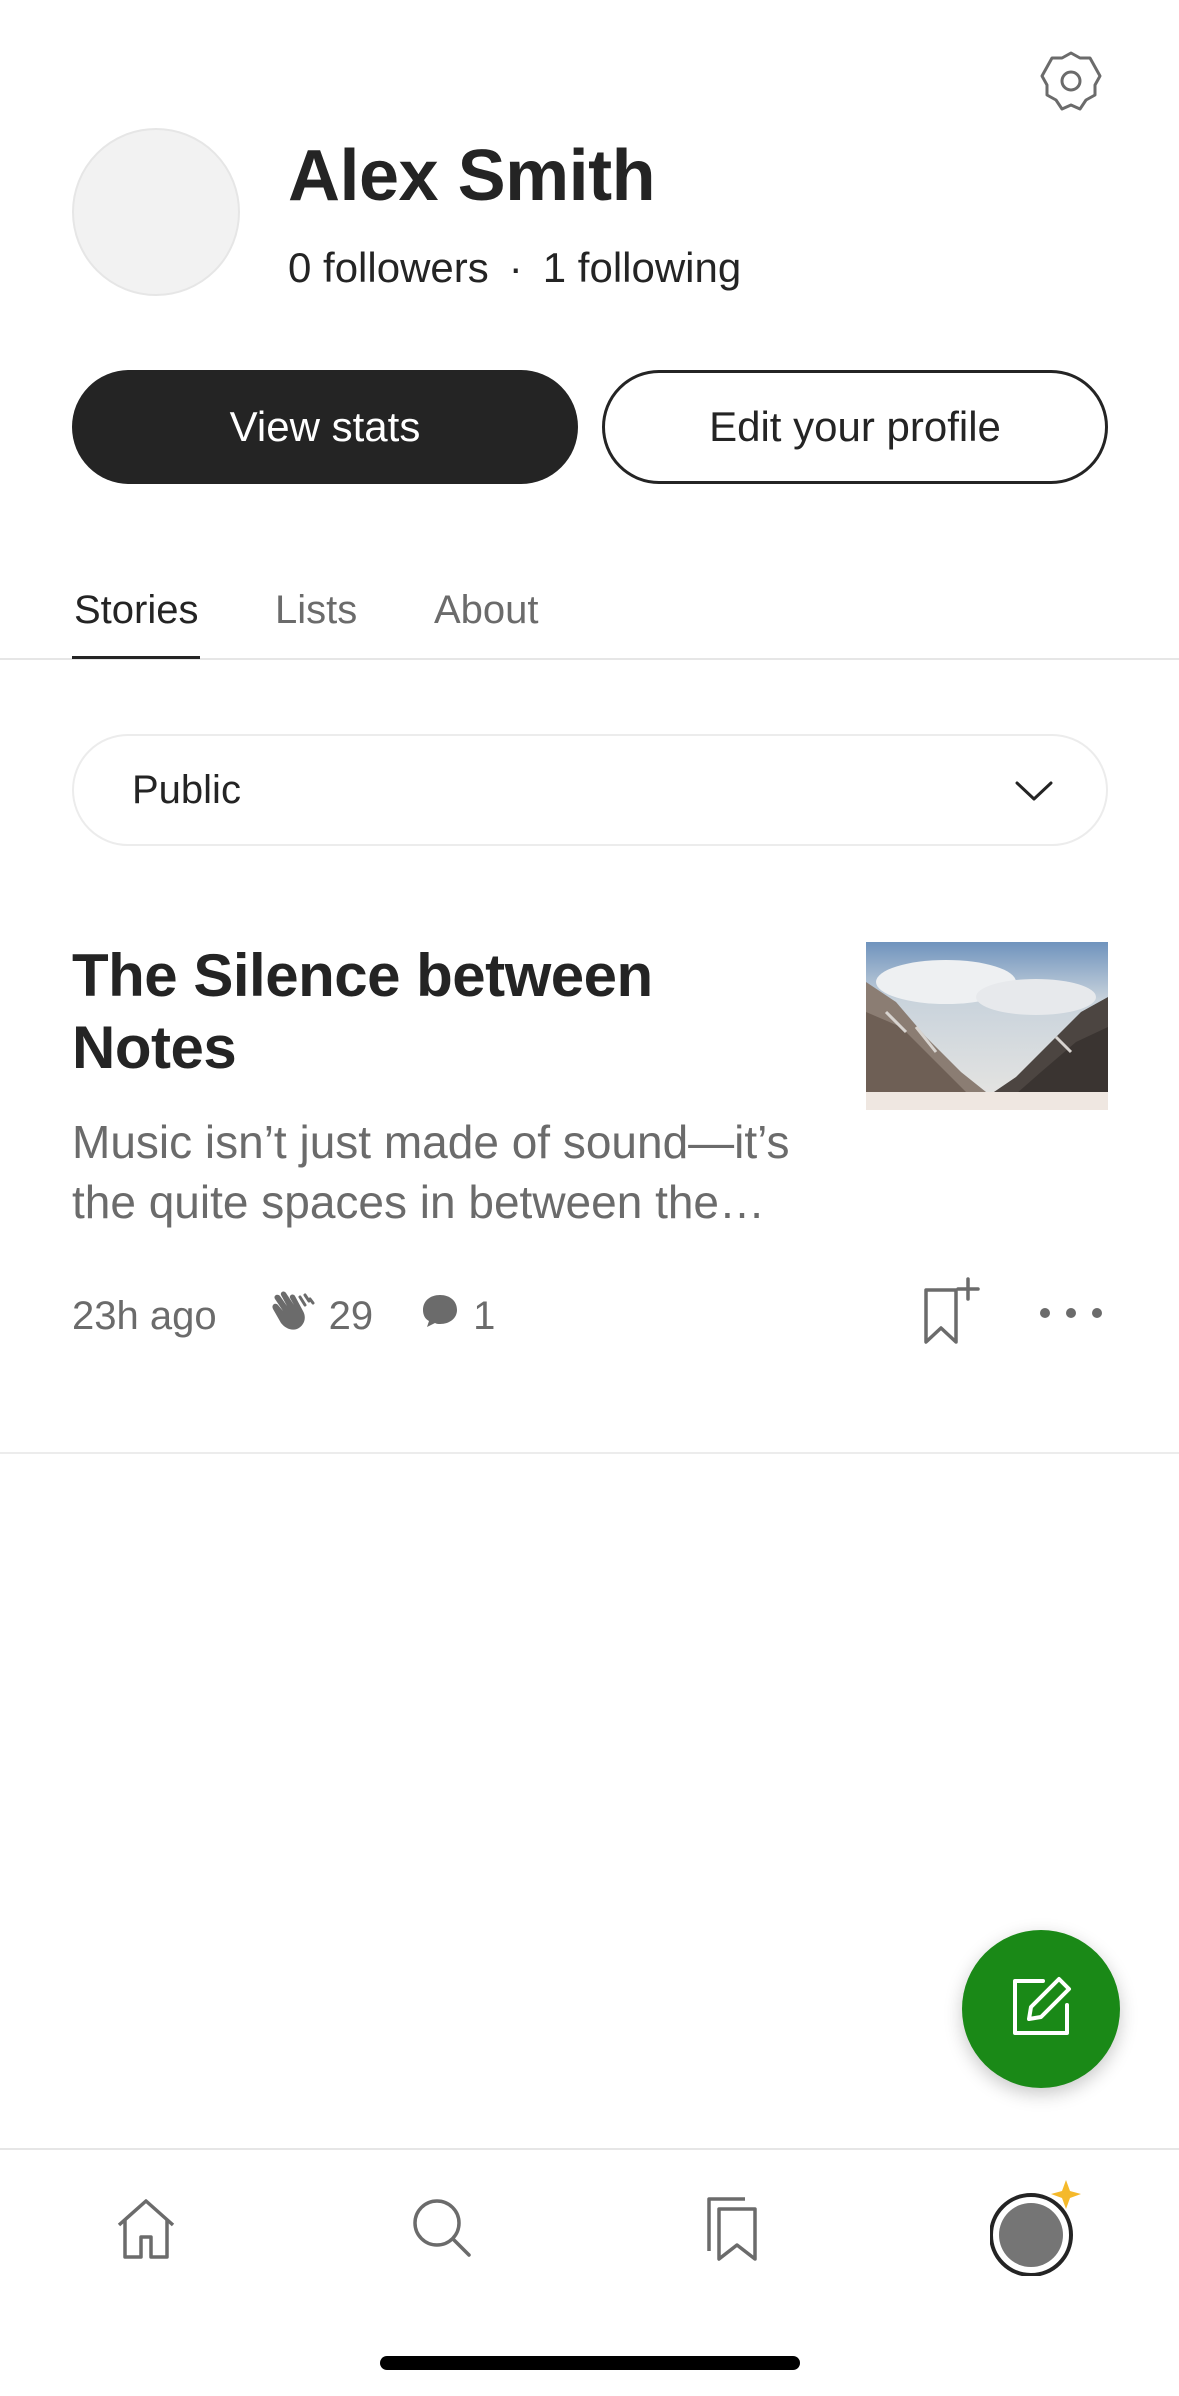 The image size is (1179, 2396). Describe the element at coordinates (442, 1012) in the screenshot. I see `story-title: The Silence between Notes` at that location.